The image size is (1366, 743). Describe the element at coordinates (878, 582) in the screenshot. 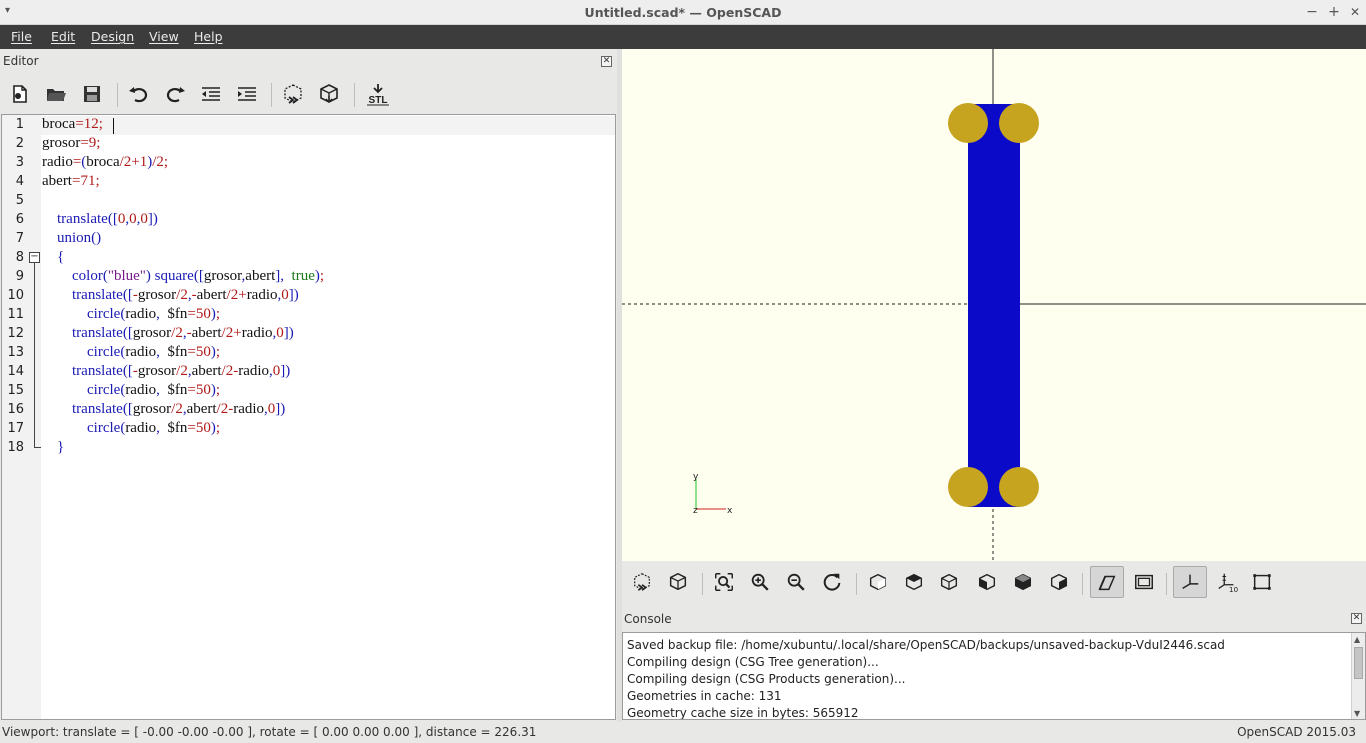

I see `view-right-icon` at that location.